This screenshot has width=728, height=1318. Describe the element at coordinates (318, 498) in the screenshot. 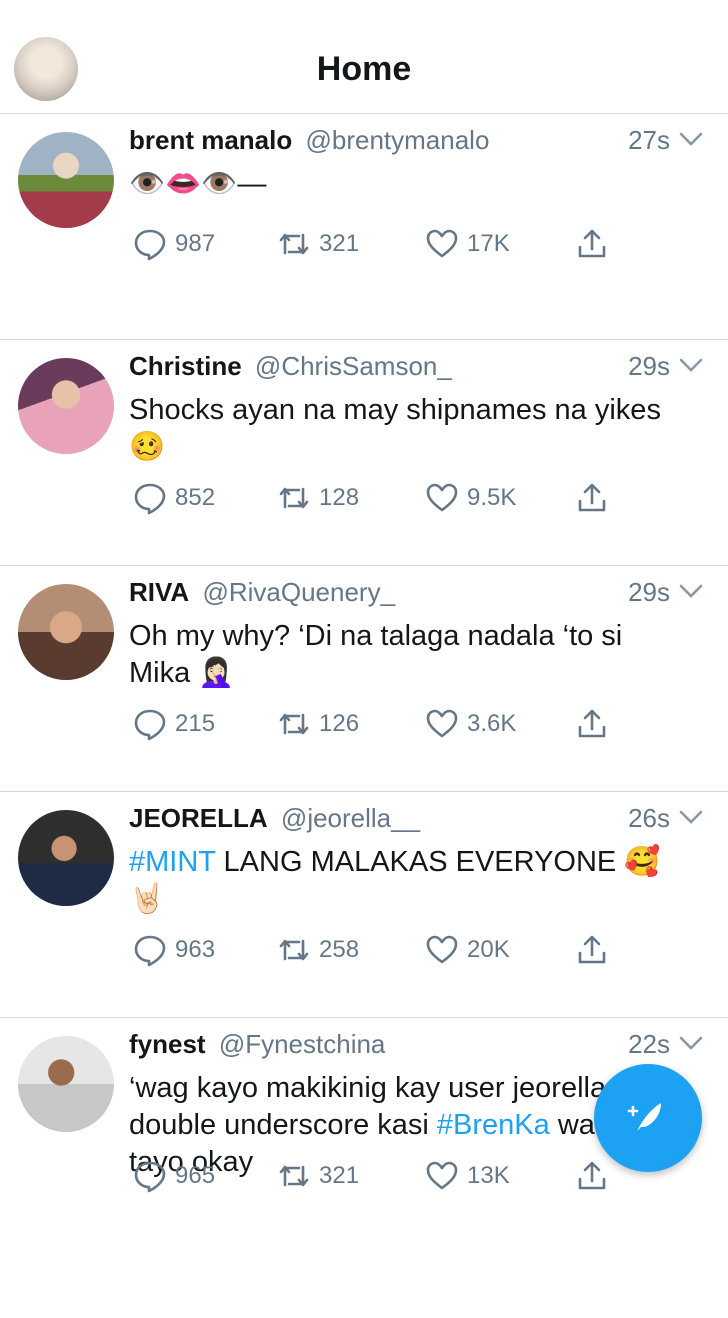

I see `retweet-button: 128` at that location.